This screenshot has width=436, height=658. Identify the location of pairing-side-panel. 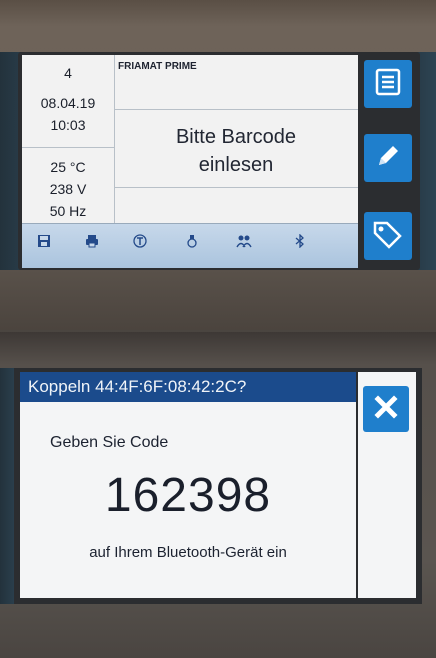
(387, 485).